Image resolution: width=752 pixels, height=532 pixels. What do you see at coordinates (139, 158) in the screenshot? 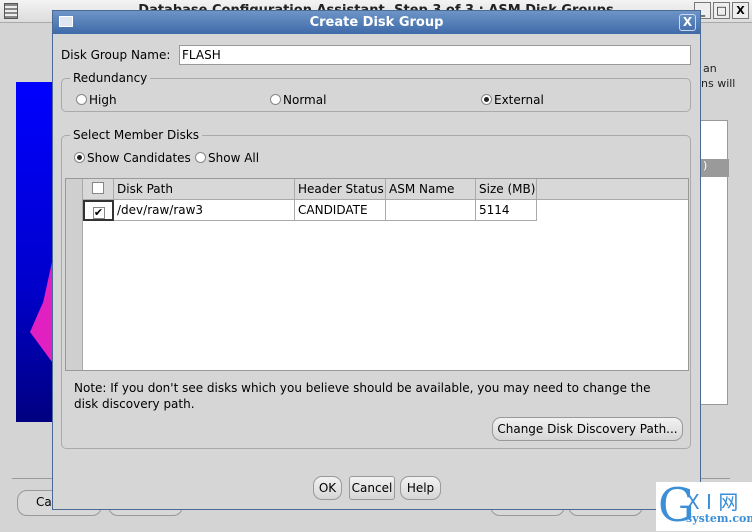
I see `radio-label: Show Candidates` at bounding box center [139, 158].